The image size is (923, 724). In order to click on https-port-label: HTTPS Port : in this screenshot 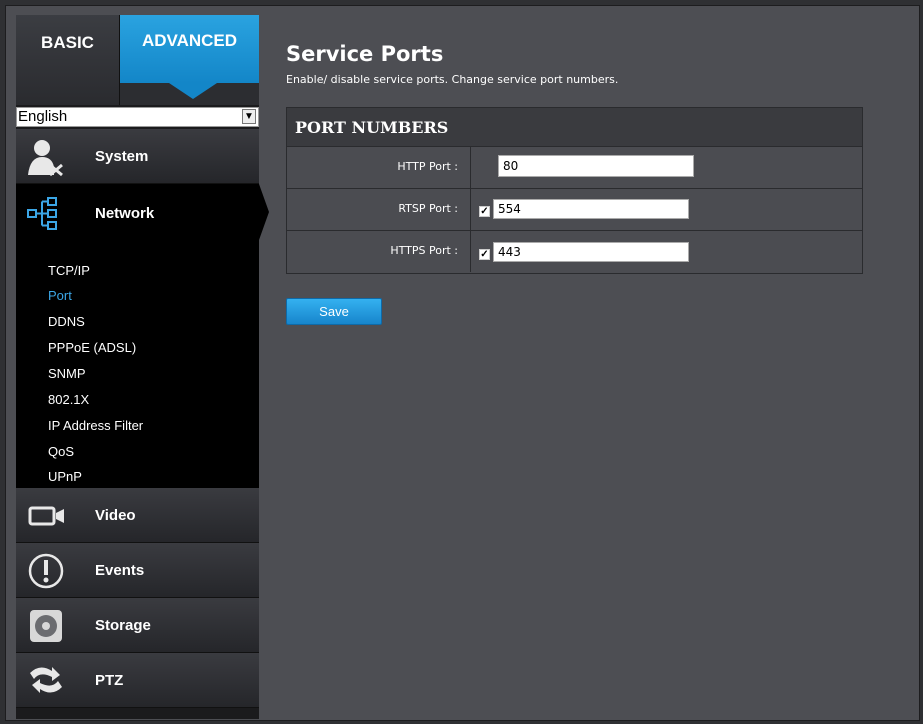, I will do `click(379, 251)`.